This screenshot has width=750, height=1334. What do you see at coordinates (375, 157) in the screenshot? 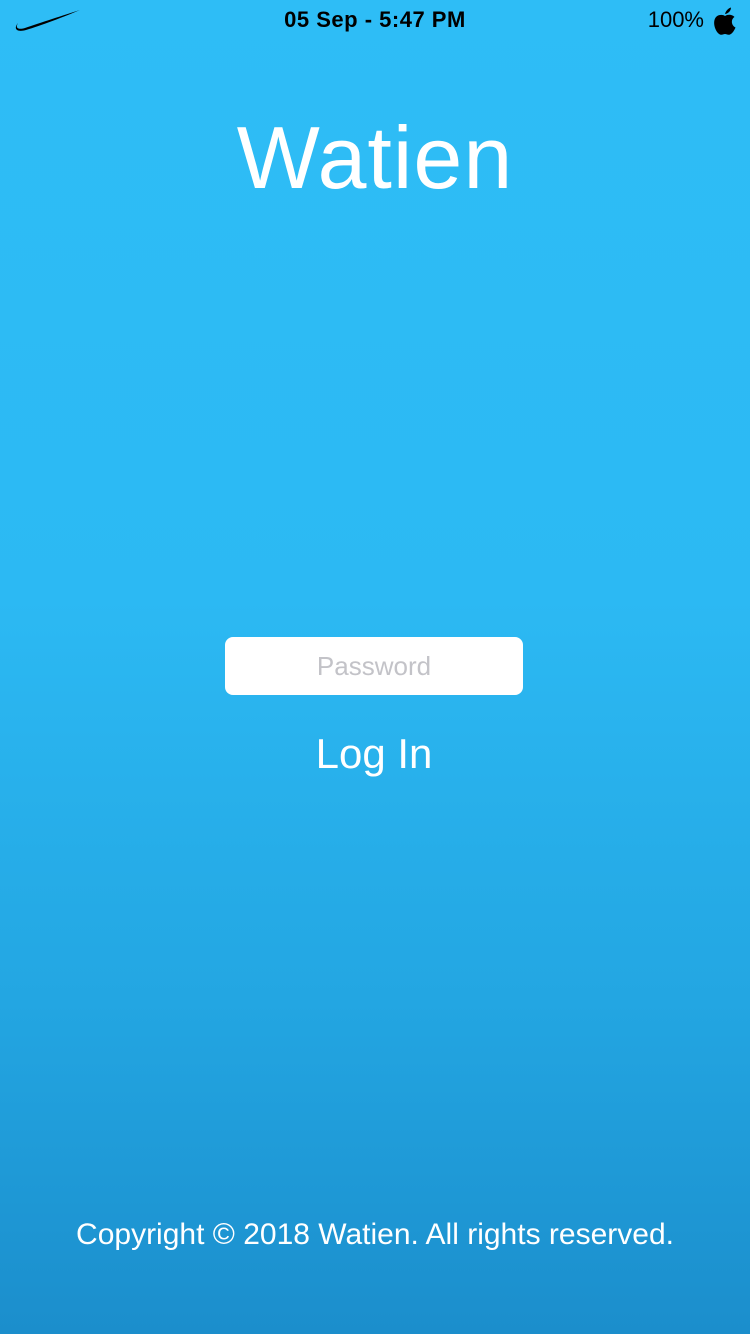
I see `app-title: Watien` at bounding box center [375, 157].